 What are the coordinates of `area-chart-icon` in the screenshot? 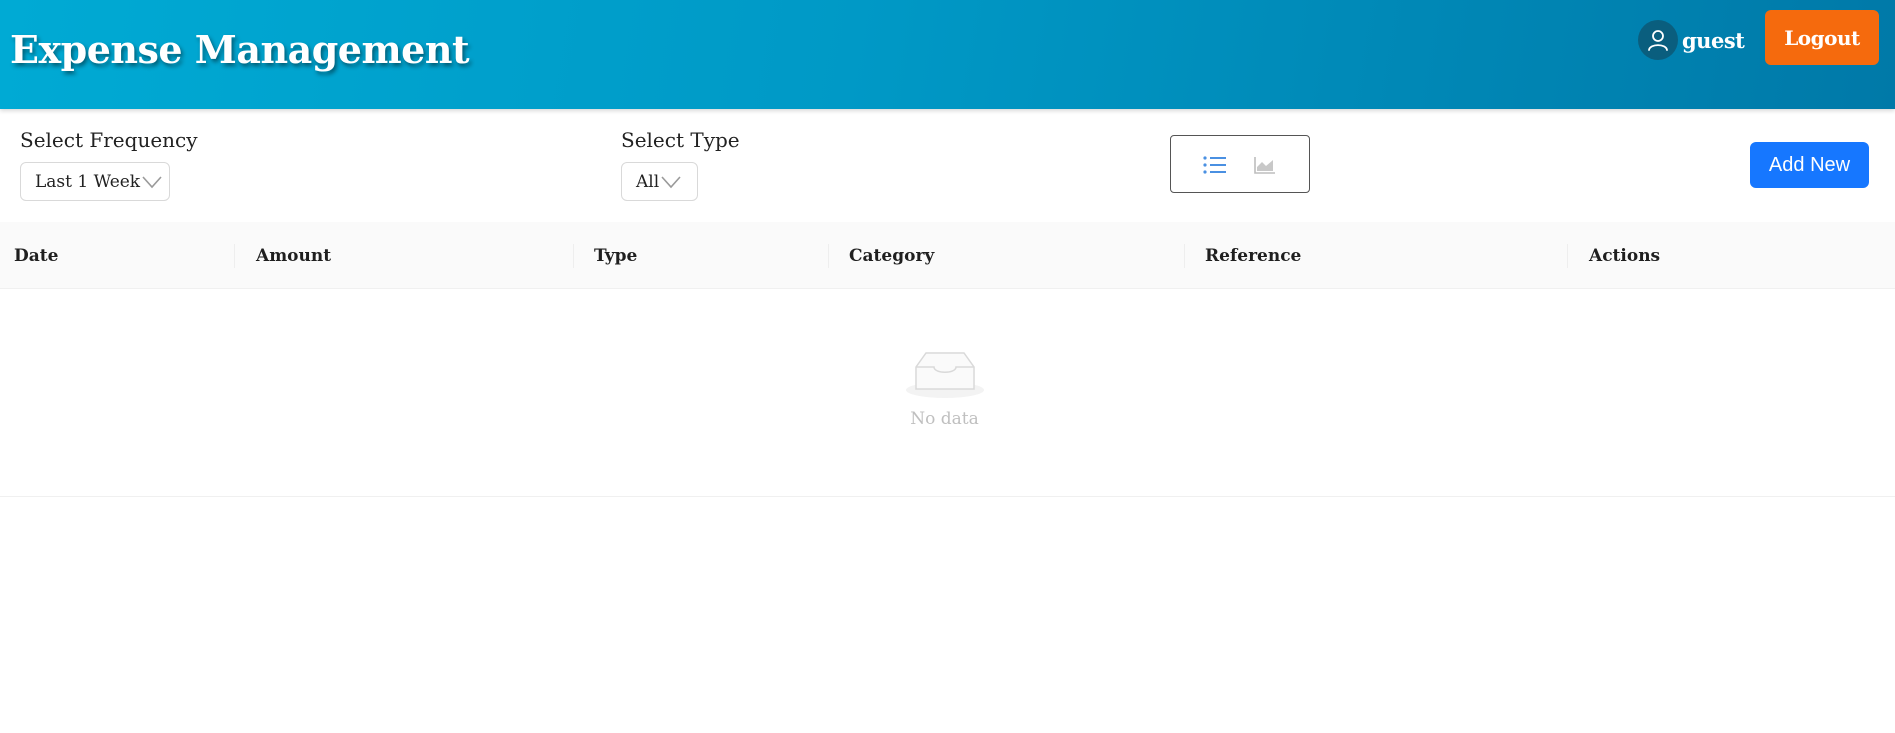 It's located at (1265, 165).